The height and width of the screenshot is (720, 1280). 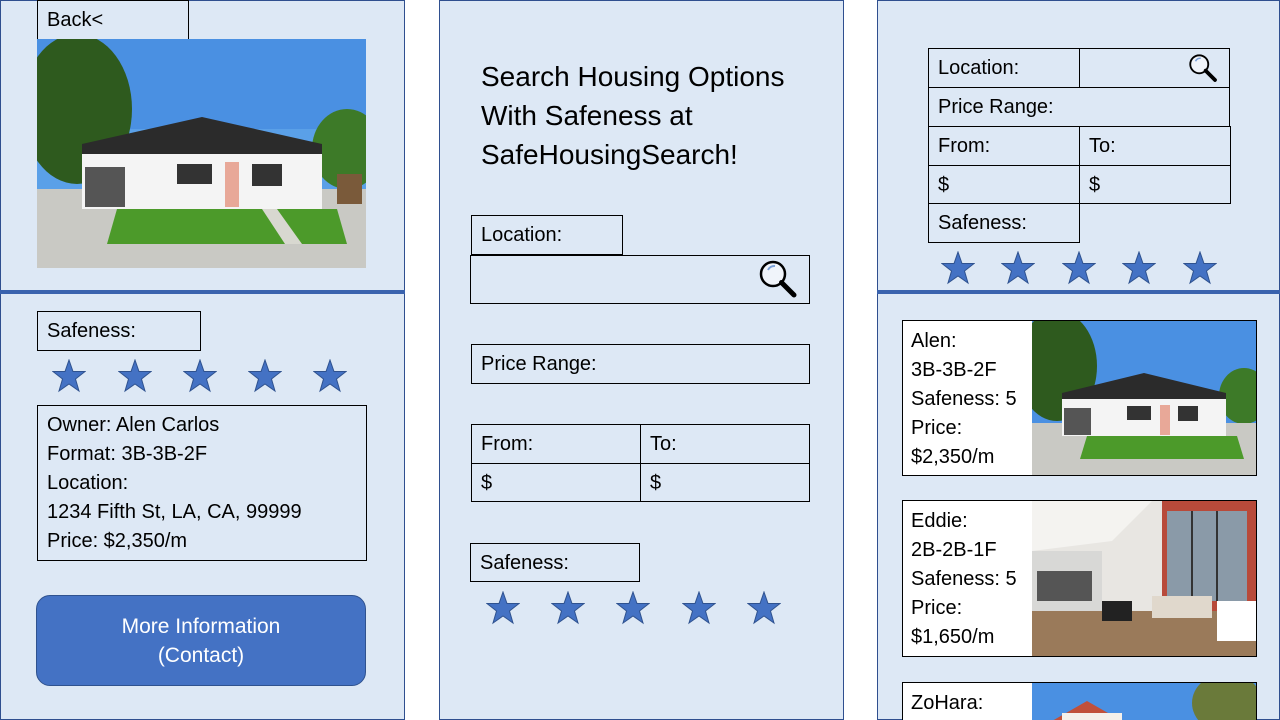 What do you see at coordinates (1004, 184) in the screenshot?
I see `filter-from-input: $` at bounding box center [1004, 184].